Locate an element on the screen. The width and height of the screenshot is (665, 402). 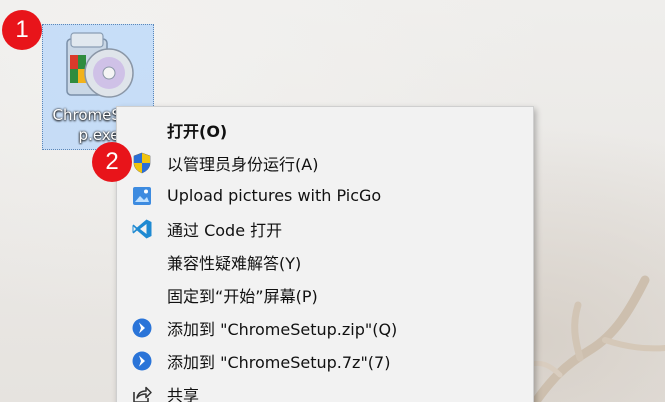
menu-item-label: 添加到 "ChromeSetup.zip"(Q) is located at coordinates (282, 329).